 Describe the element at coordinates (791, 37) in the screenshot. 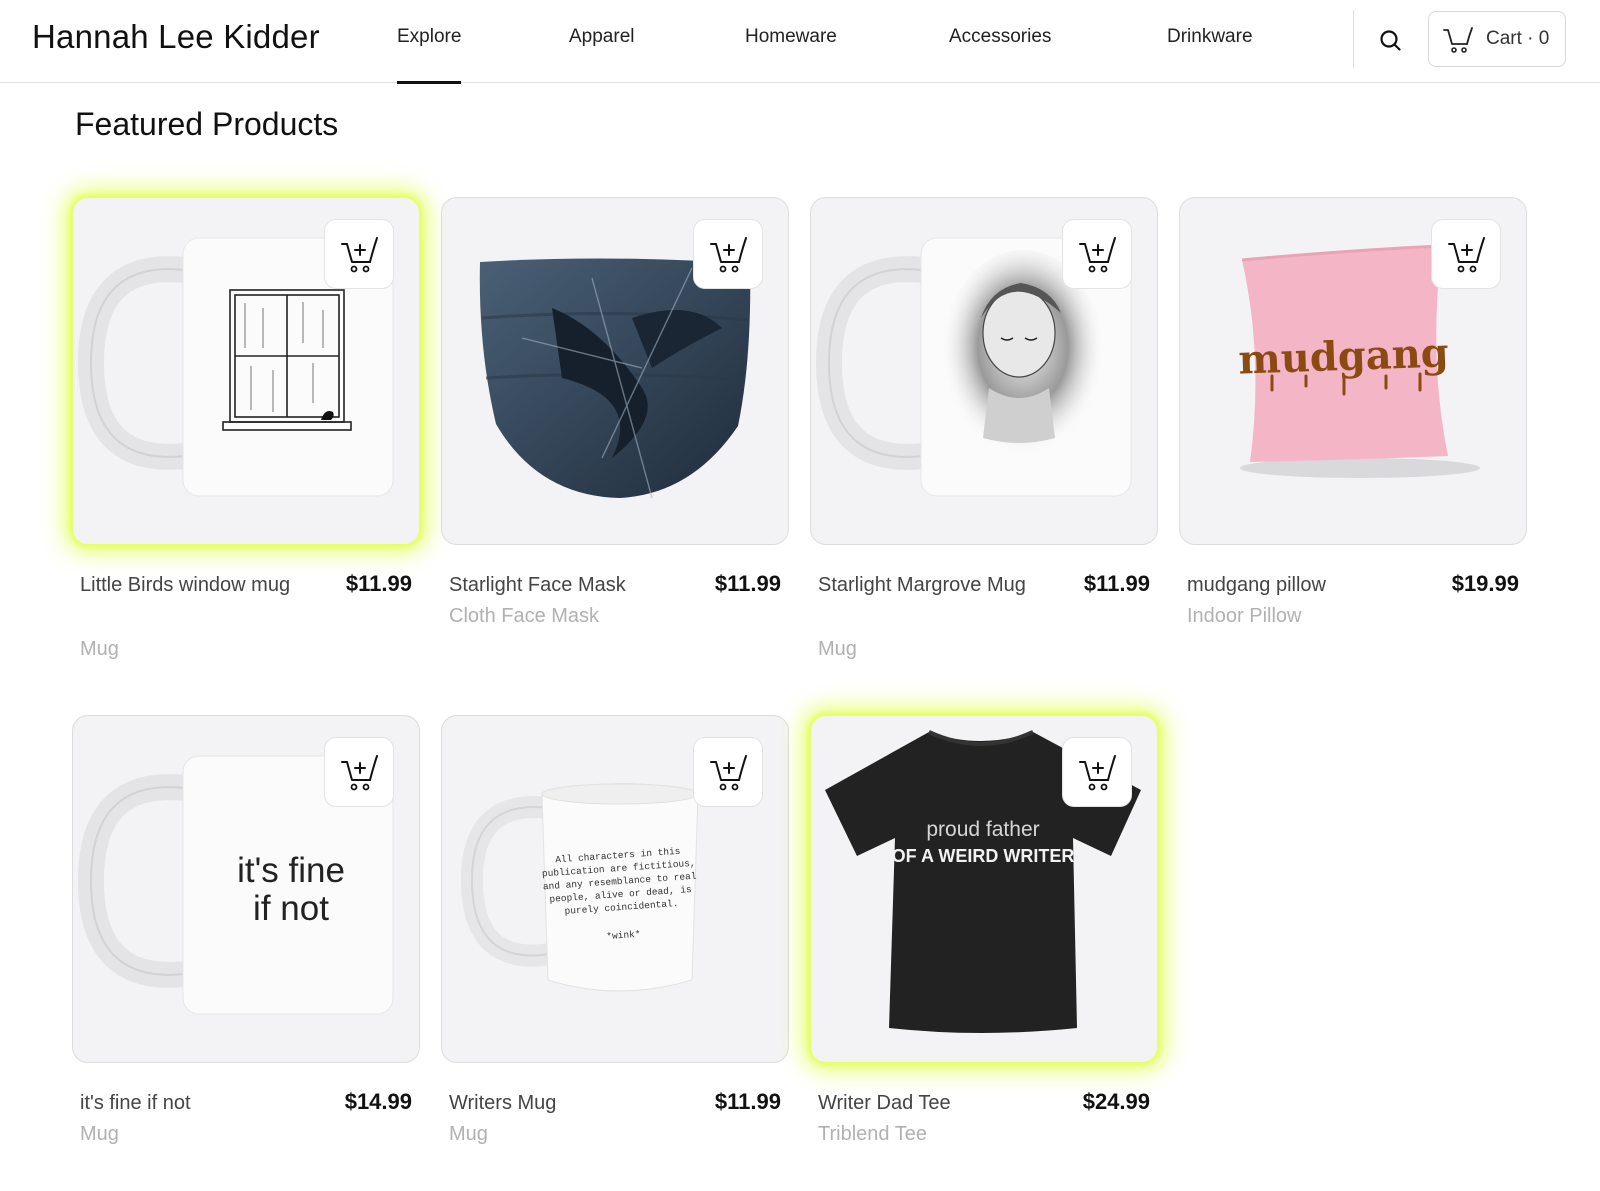

I see `nav-item-homeware: Homeware` at that location.